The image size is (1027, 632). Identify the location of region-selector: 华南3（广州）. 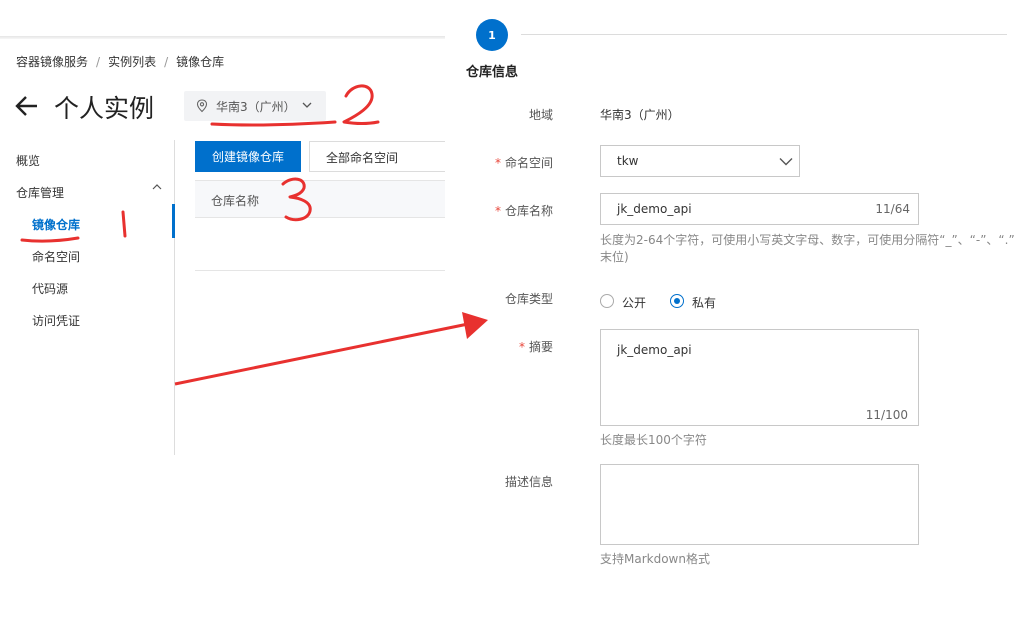
(255, 106).